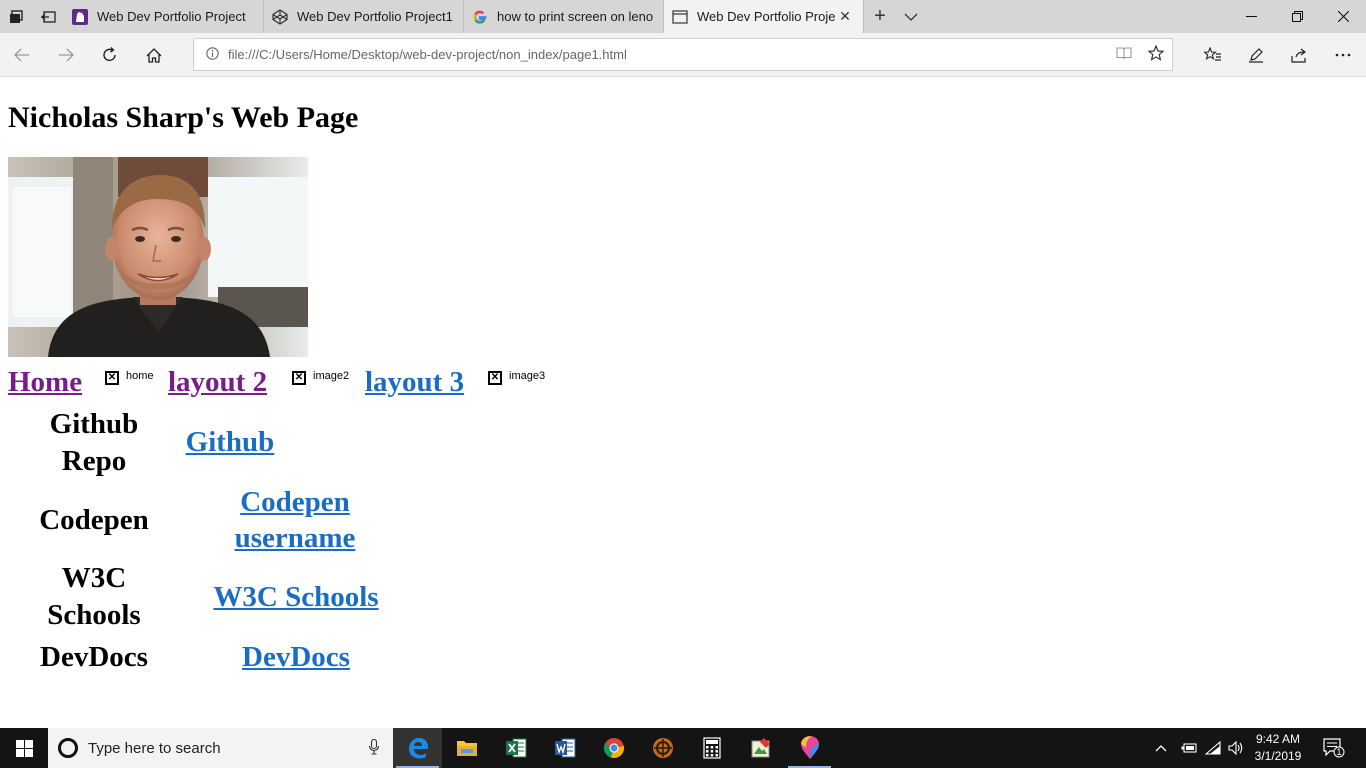  I want to click on start-button, so click(24, 748).